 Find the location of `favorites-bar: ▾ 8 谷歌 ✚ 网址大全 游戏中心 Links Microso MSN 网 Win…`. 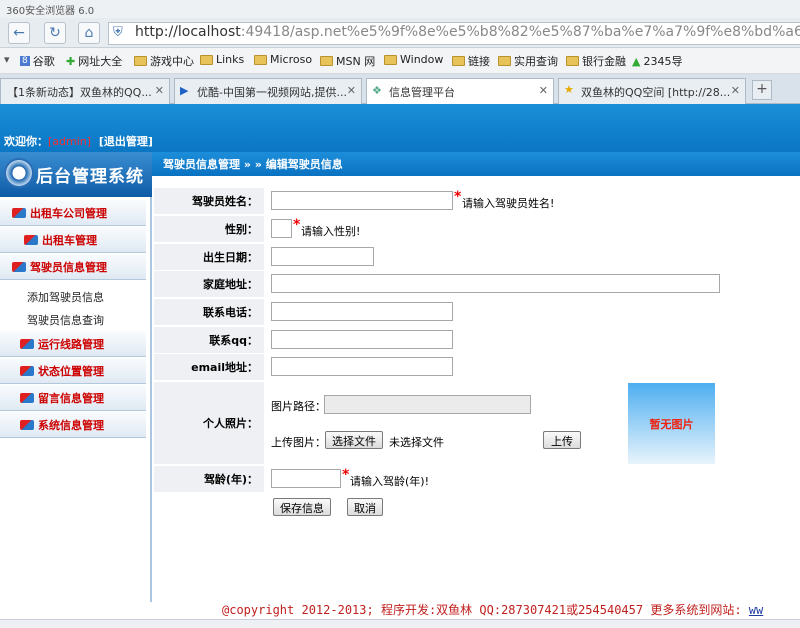

favorites-bar: ▾ 8 谷歌 ✚ 网址大全 游戏中心 Links Microso MSN 网 Win… is located at coordinates (400, 61).